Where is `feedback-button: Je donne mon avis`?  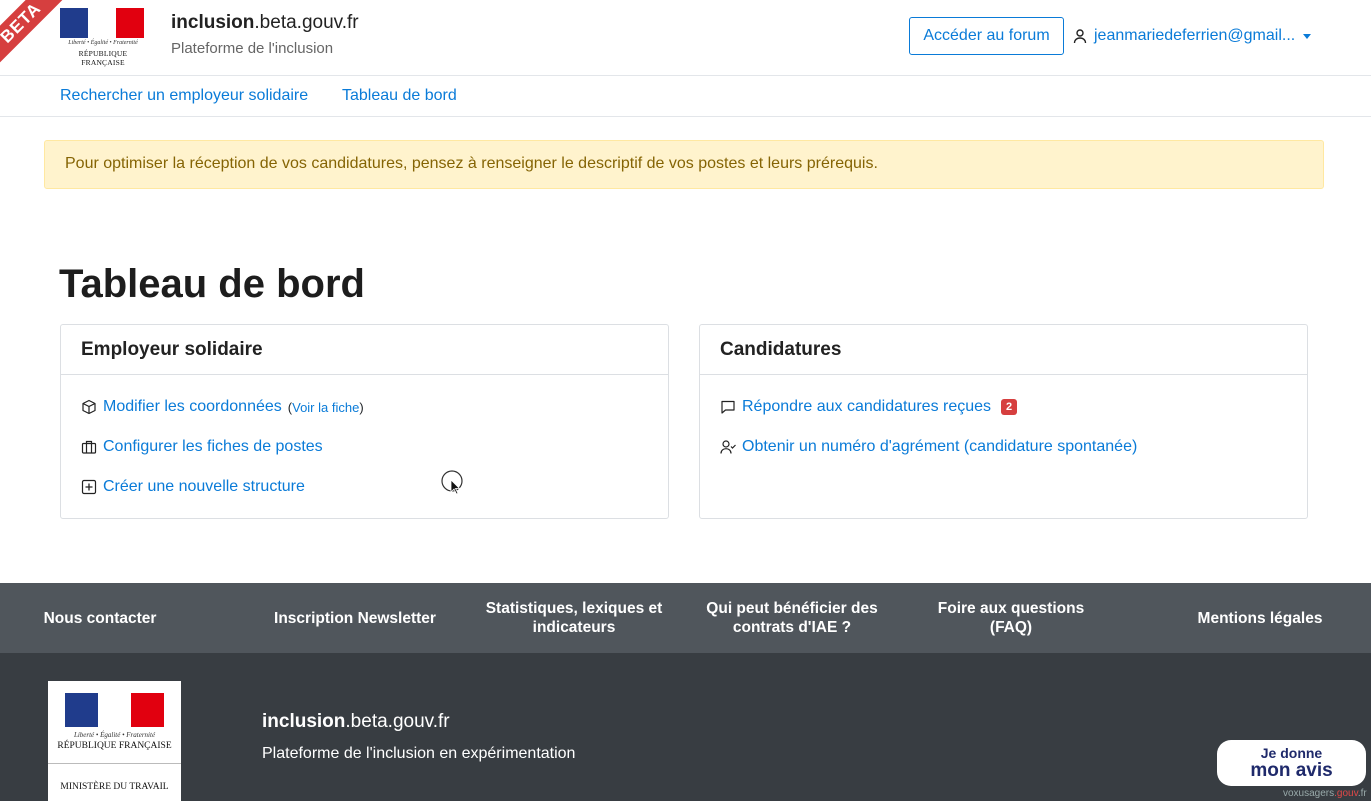 feedback-button: Je donne mon avis is located at coordinates (1291, 763).